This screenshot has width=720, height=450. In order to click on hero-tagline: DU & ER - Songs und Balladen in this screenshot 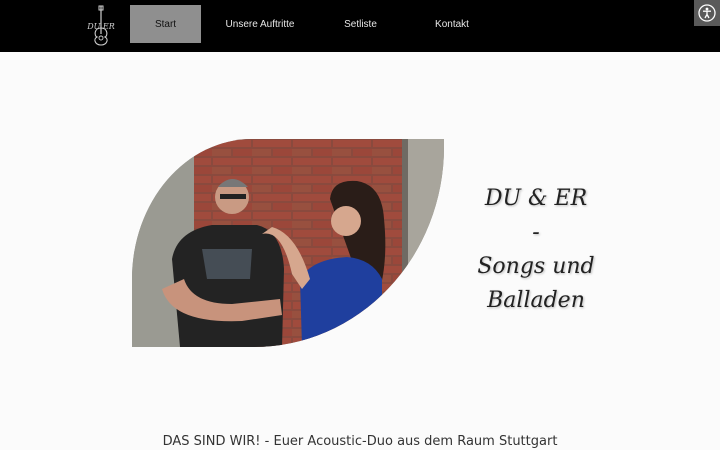, I will do `click(536, 250)`.